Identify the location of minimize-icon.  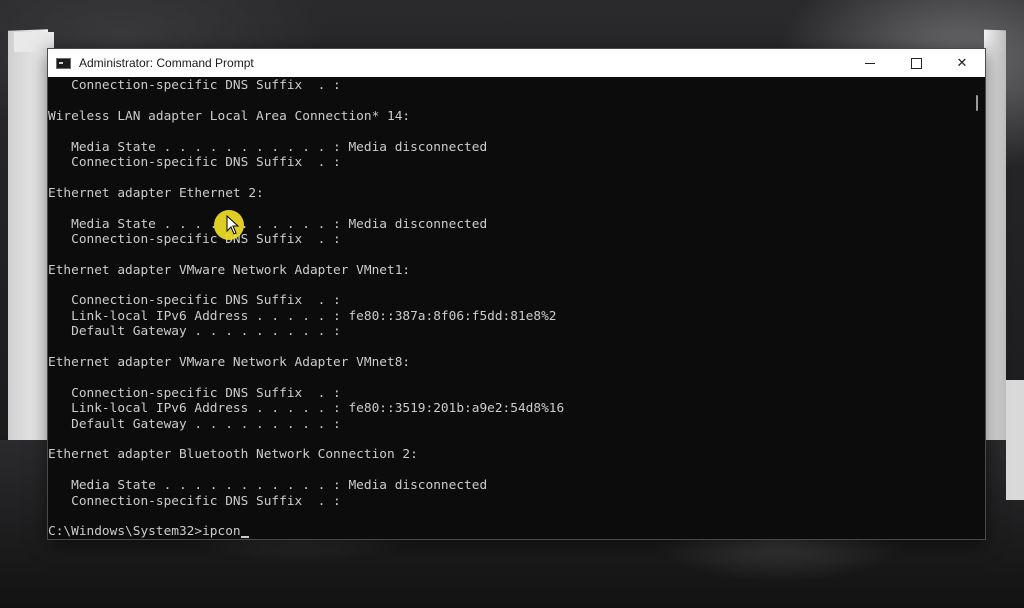
(870, 63).